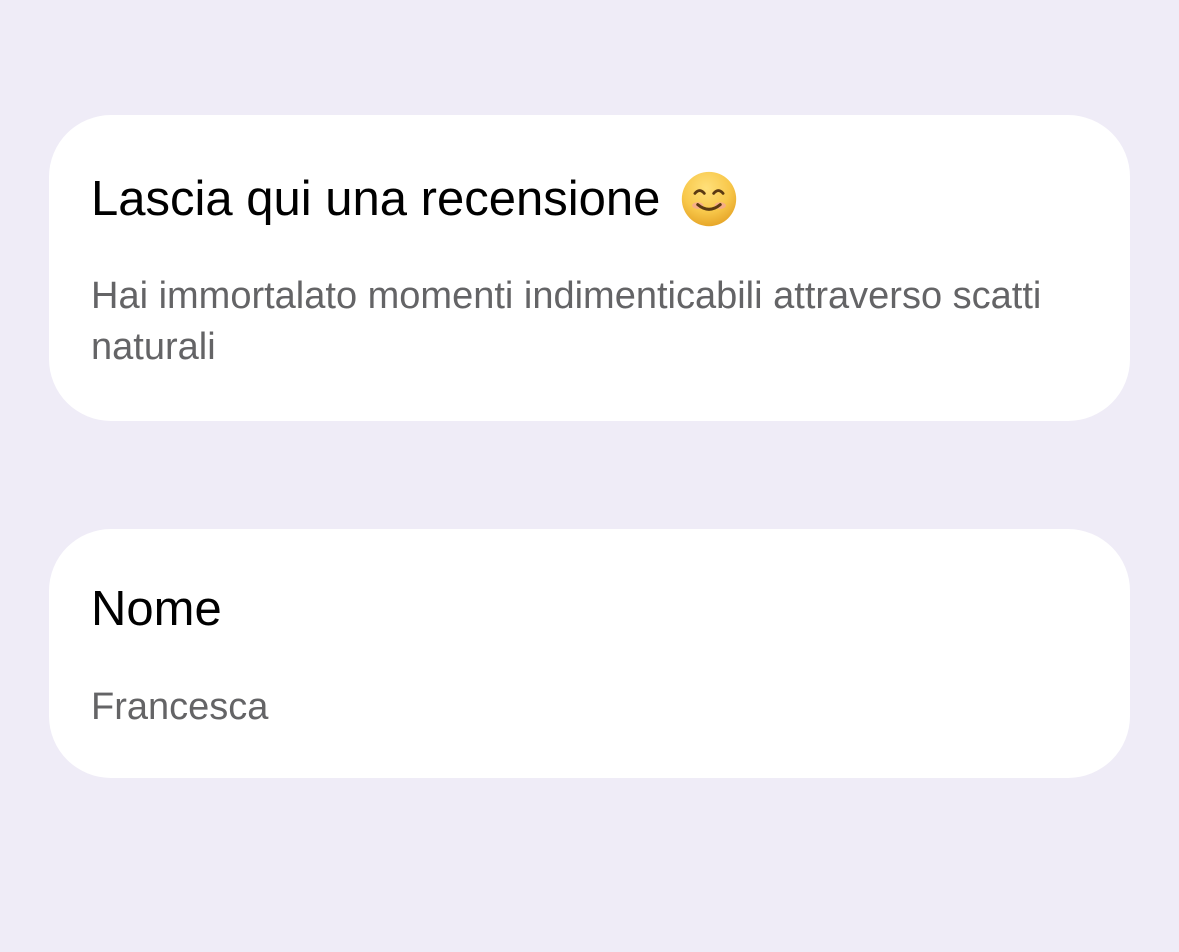 The height and width of the screenshot is (952, 1179). I want to click on name-value: Francesca, so click(180, 707).